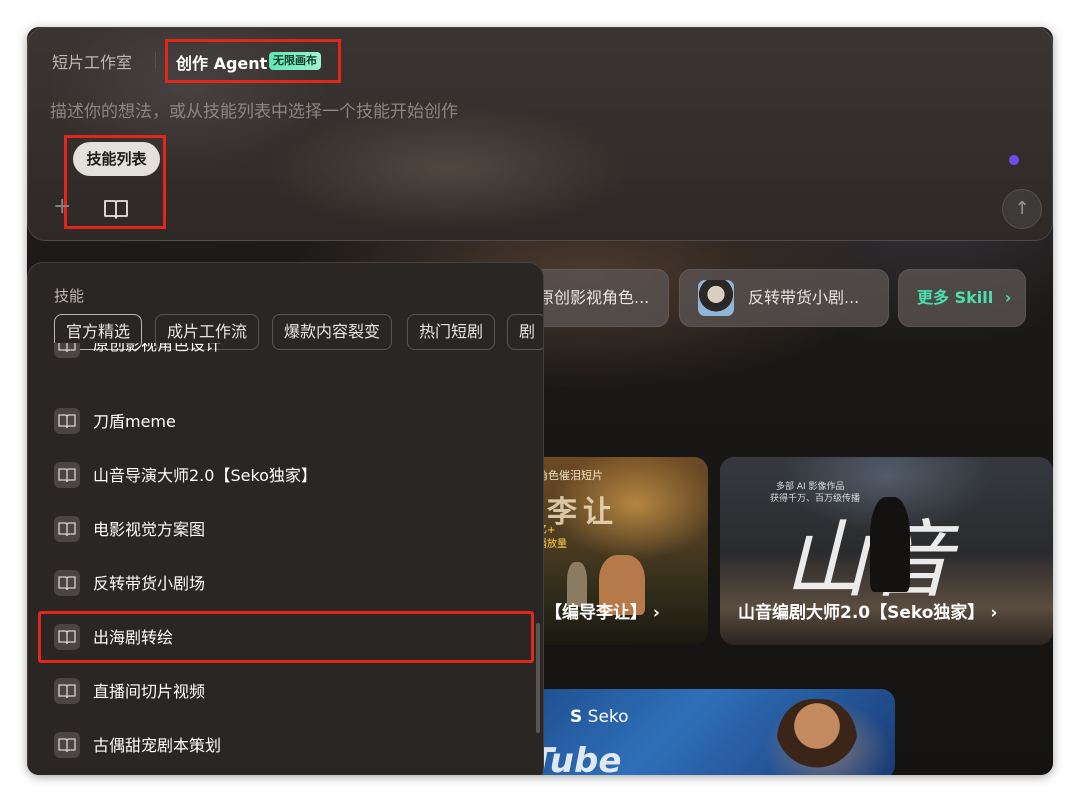  I want to click on tab-divider, so click(155, 60).